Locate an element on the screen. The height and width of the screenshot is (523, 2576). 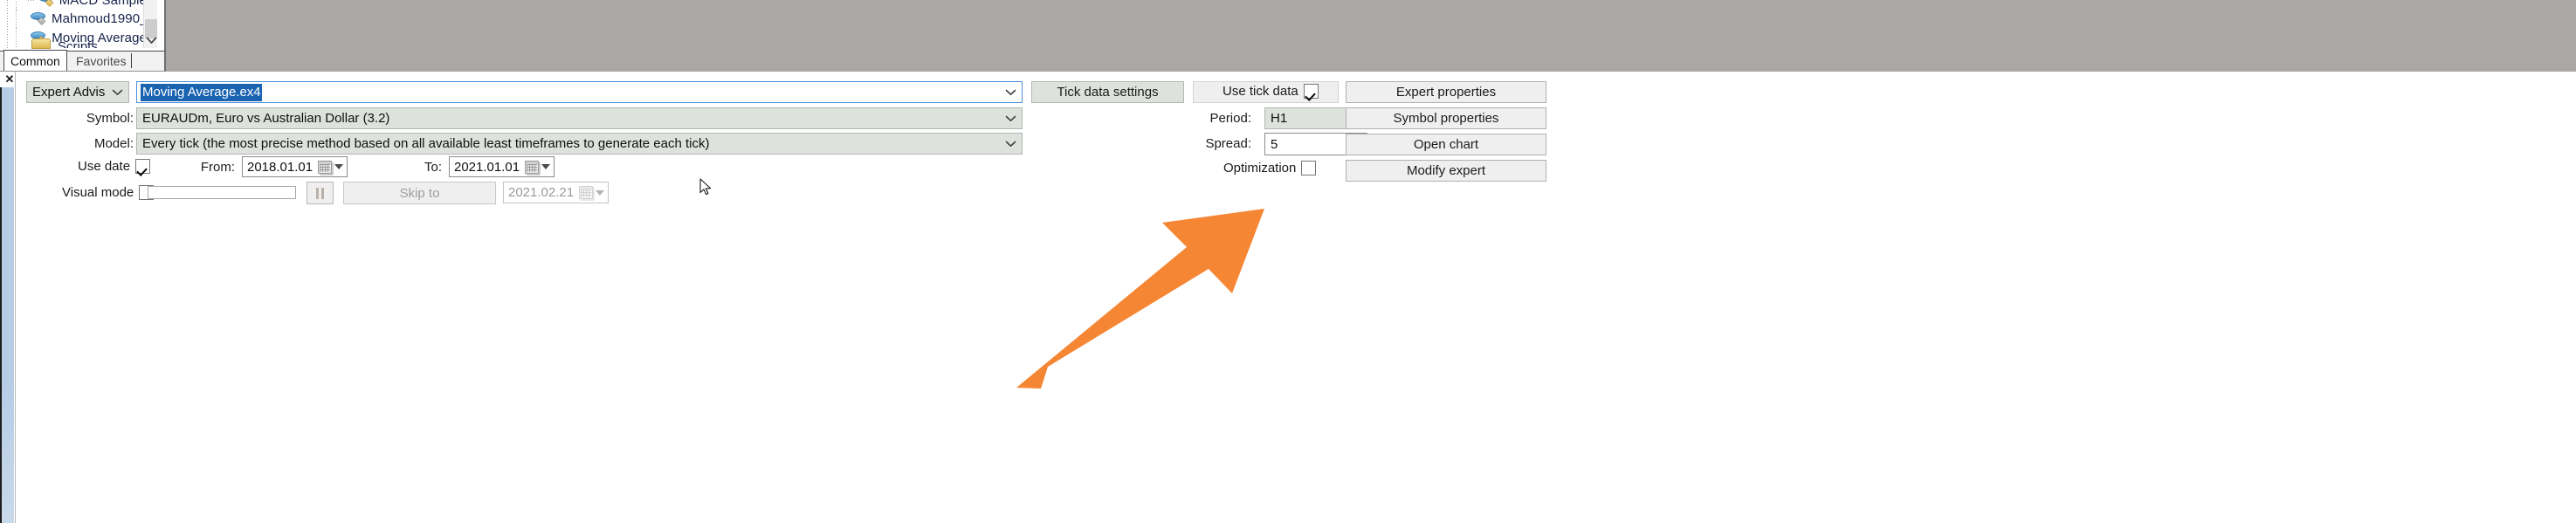
symbol-label: Symbol: is located at coordinates (110, 118).